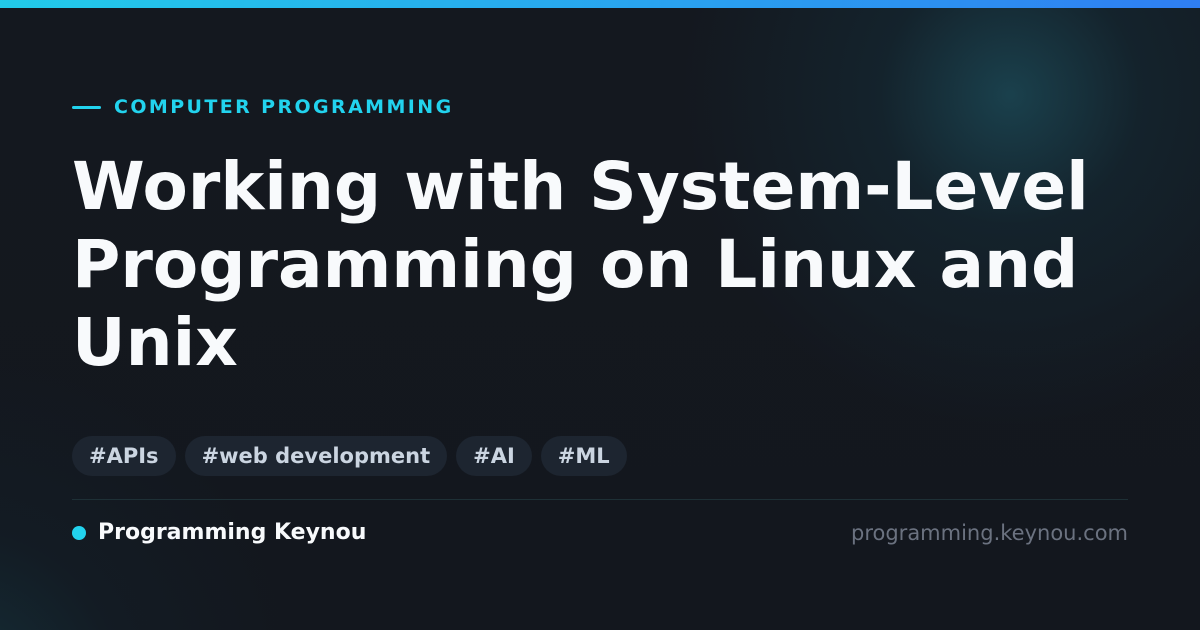 The width and height of the screenshot is (1200, 630). I want to click on category-dash-icon, so click(86, 107).